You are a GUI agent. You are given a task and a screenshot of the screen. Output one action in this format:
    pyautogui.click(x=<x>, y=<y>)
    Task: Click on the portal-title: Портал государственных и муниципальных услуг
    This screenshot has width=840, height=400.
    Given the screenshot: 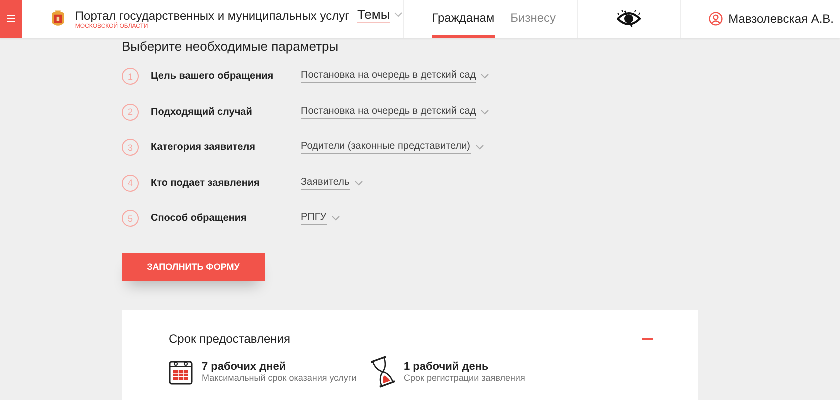 What is the action you would take?
    pyautogui.click(x=212, y=15)
    